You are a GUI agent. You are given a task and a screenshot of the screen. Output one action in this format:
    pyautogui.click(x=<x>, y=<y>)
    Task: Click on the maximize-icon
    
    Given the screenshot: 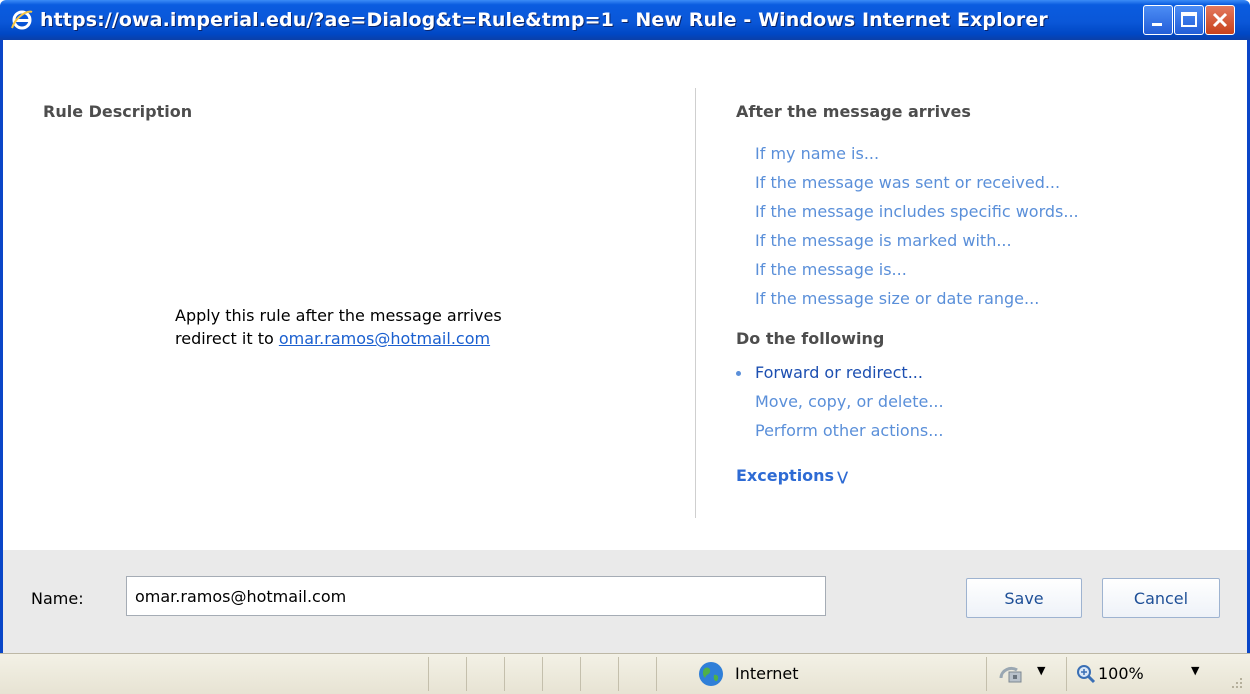 What is the action you would take?
    pyautogui.click(x=1189, y=19)
    